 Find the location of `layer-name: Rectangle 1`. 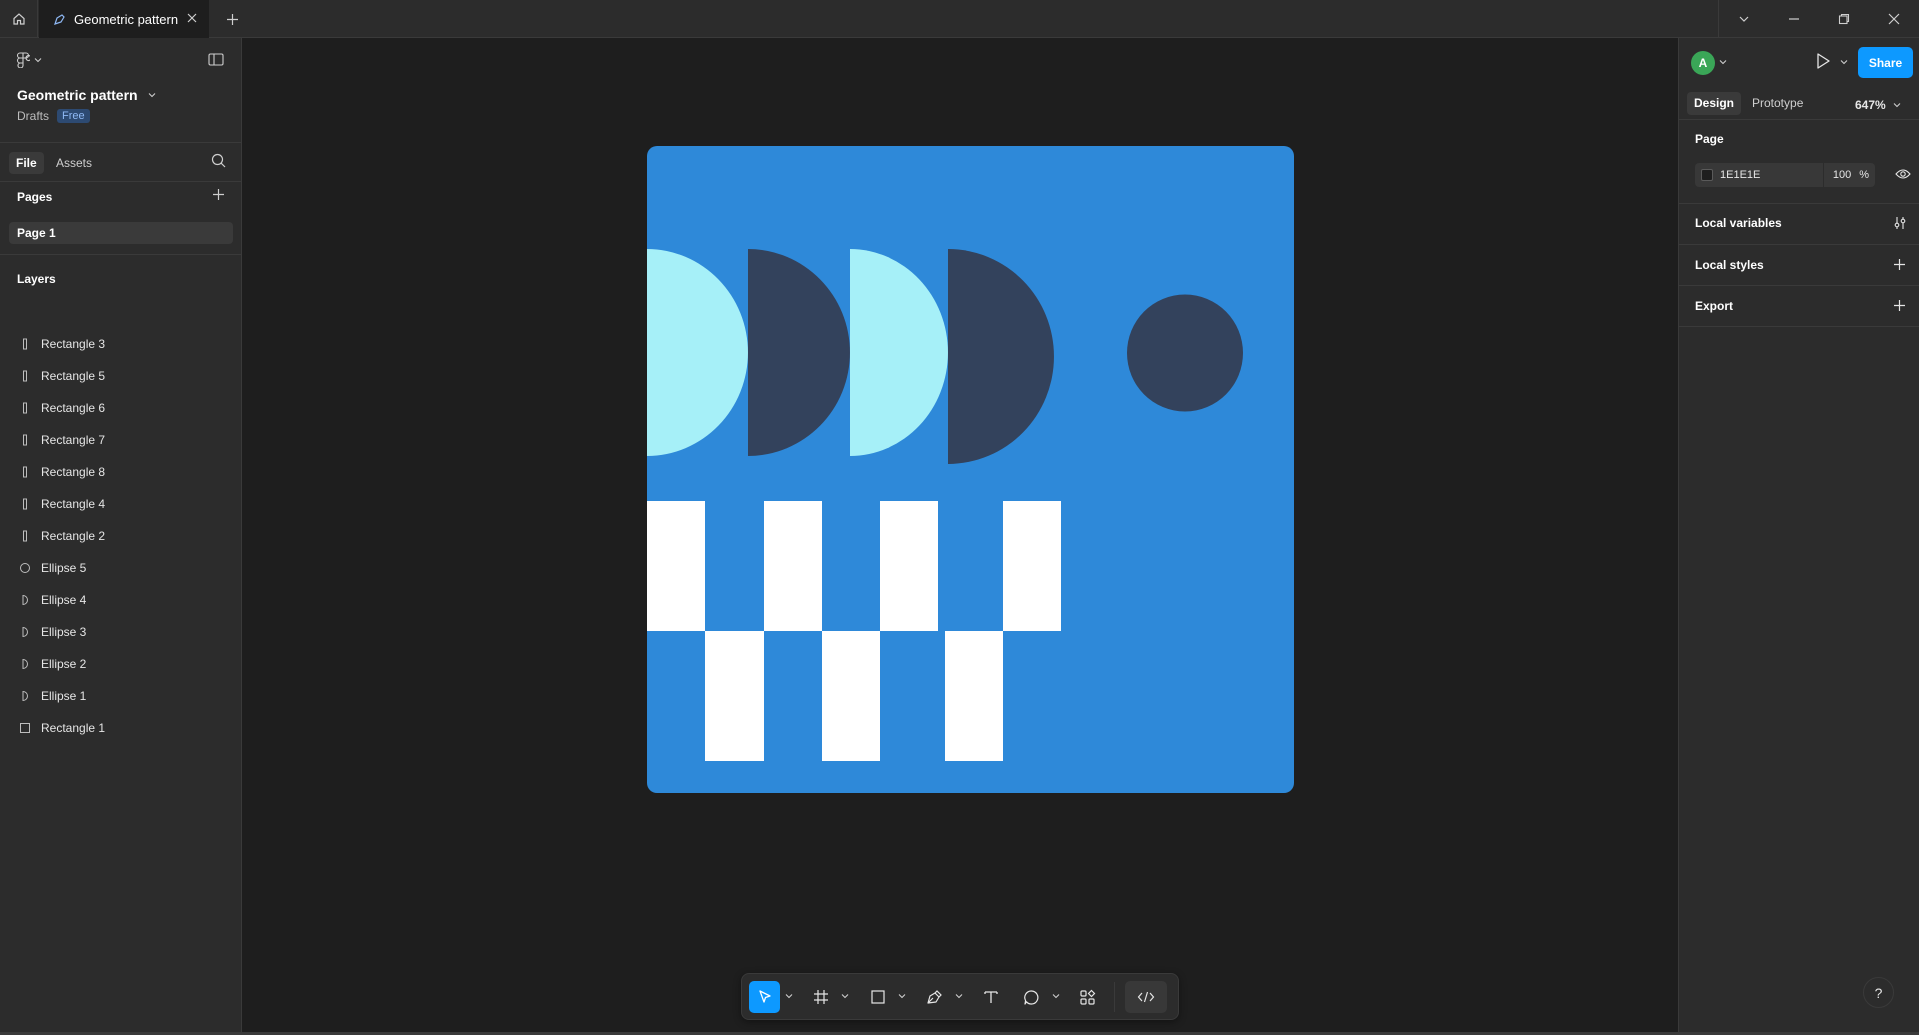

layer-name: Rectangle 1 is located at coordinates (73, 728).